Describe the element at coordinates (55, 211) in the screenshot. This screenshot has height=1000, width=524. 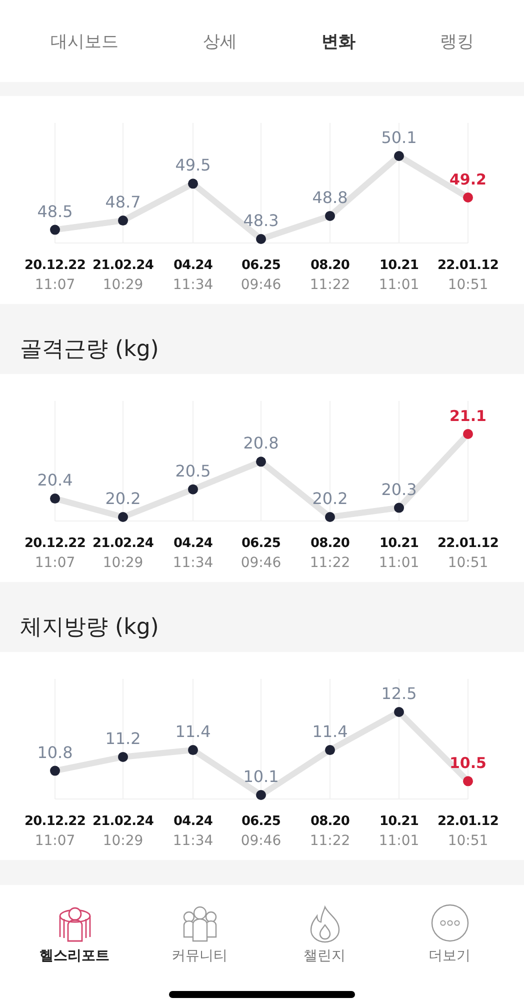
I see `value-label: 48.5` at that location.